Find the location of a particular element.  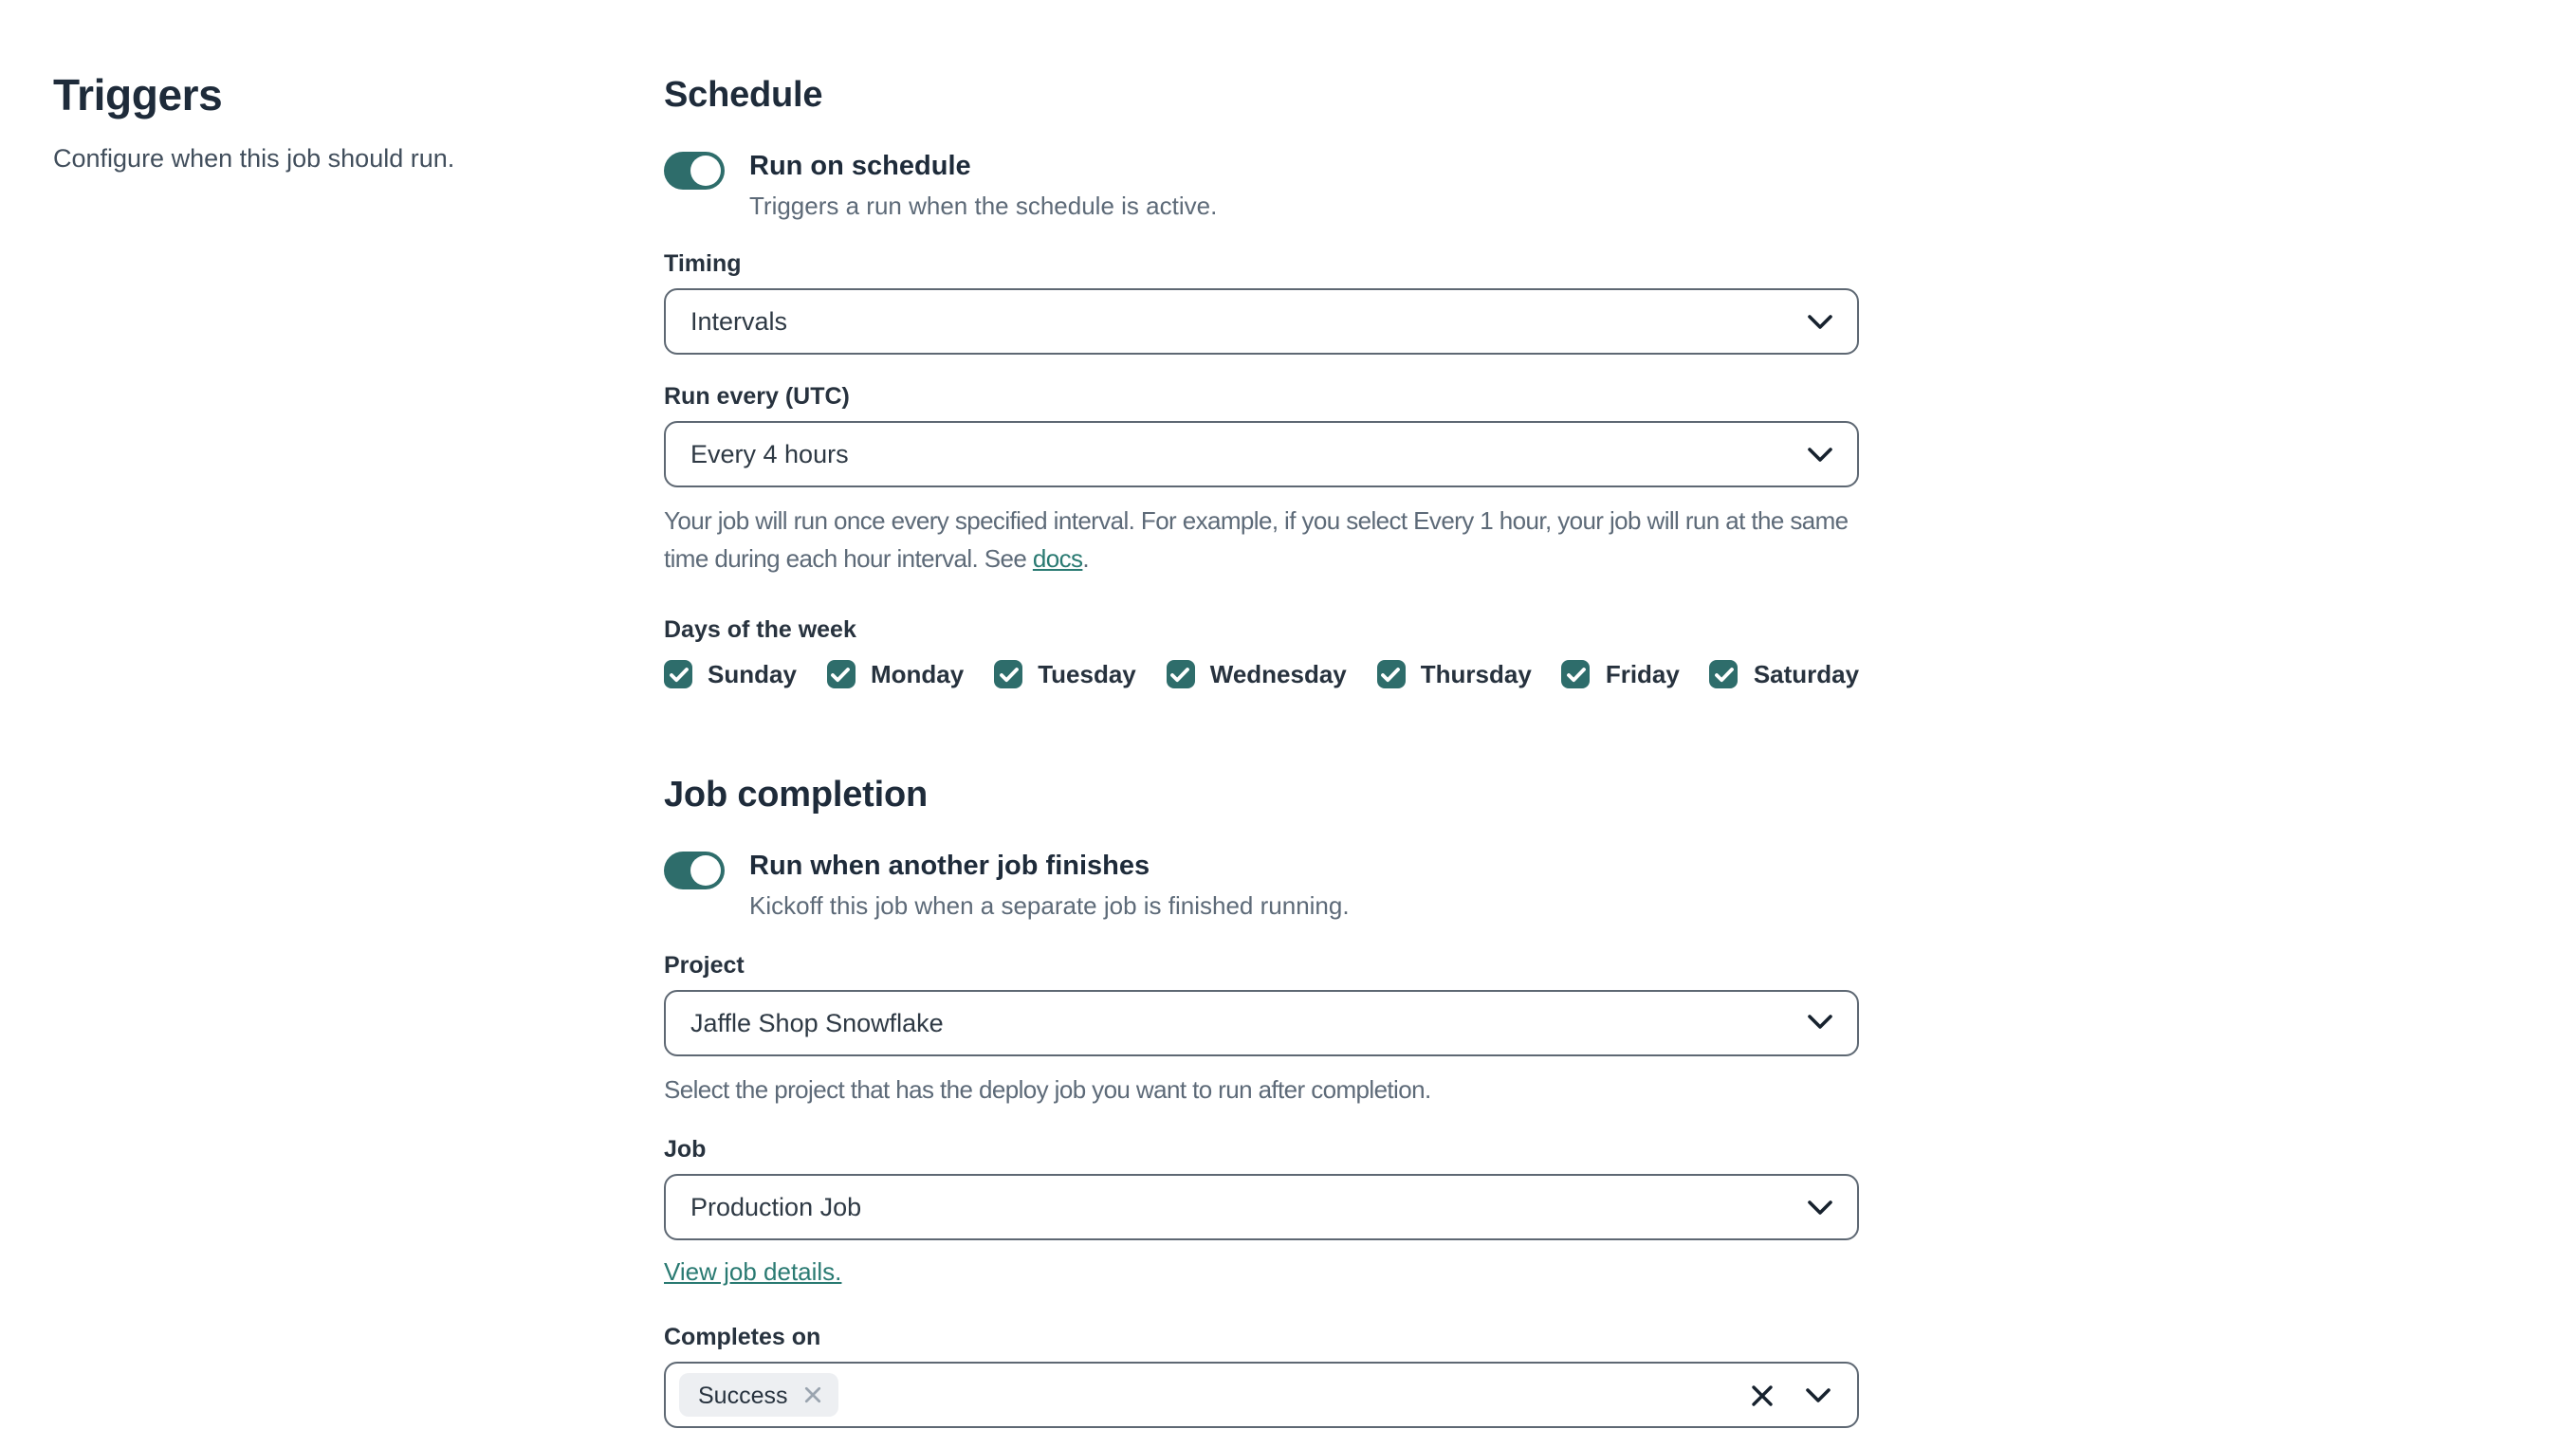

multiselect-controls is located at coordinates (1791, 1395).